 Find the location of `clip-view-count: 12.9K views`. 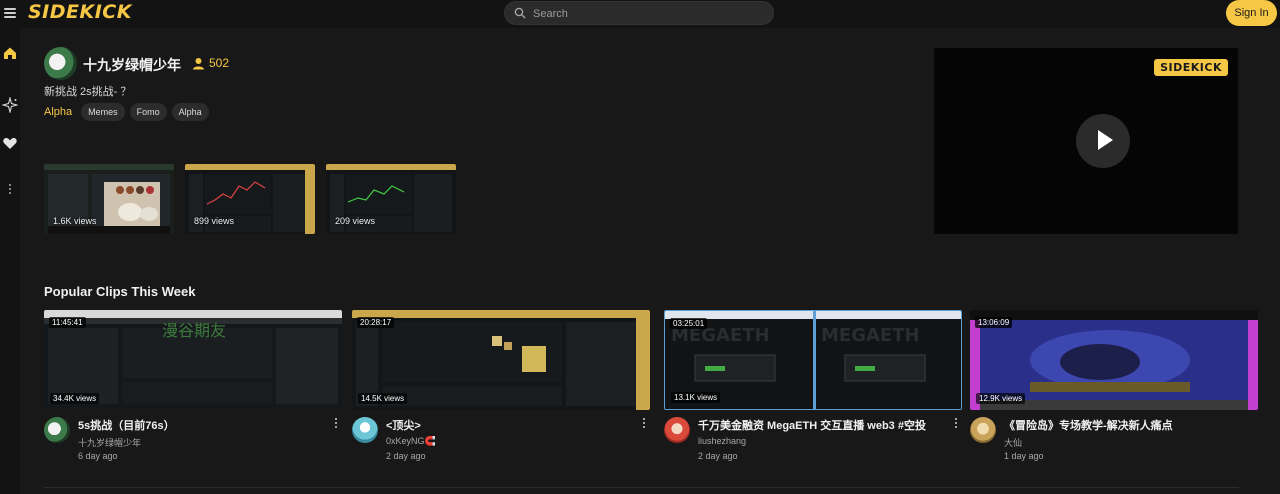

clip-view-count: 12.9K views is located at coordinates (1001, 398).